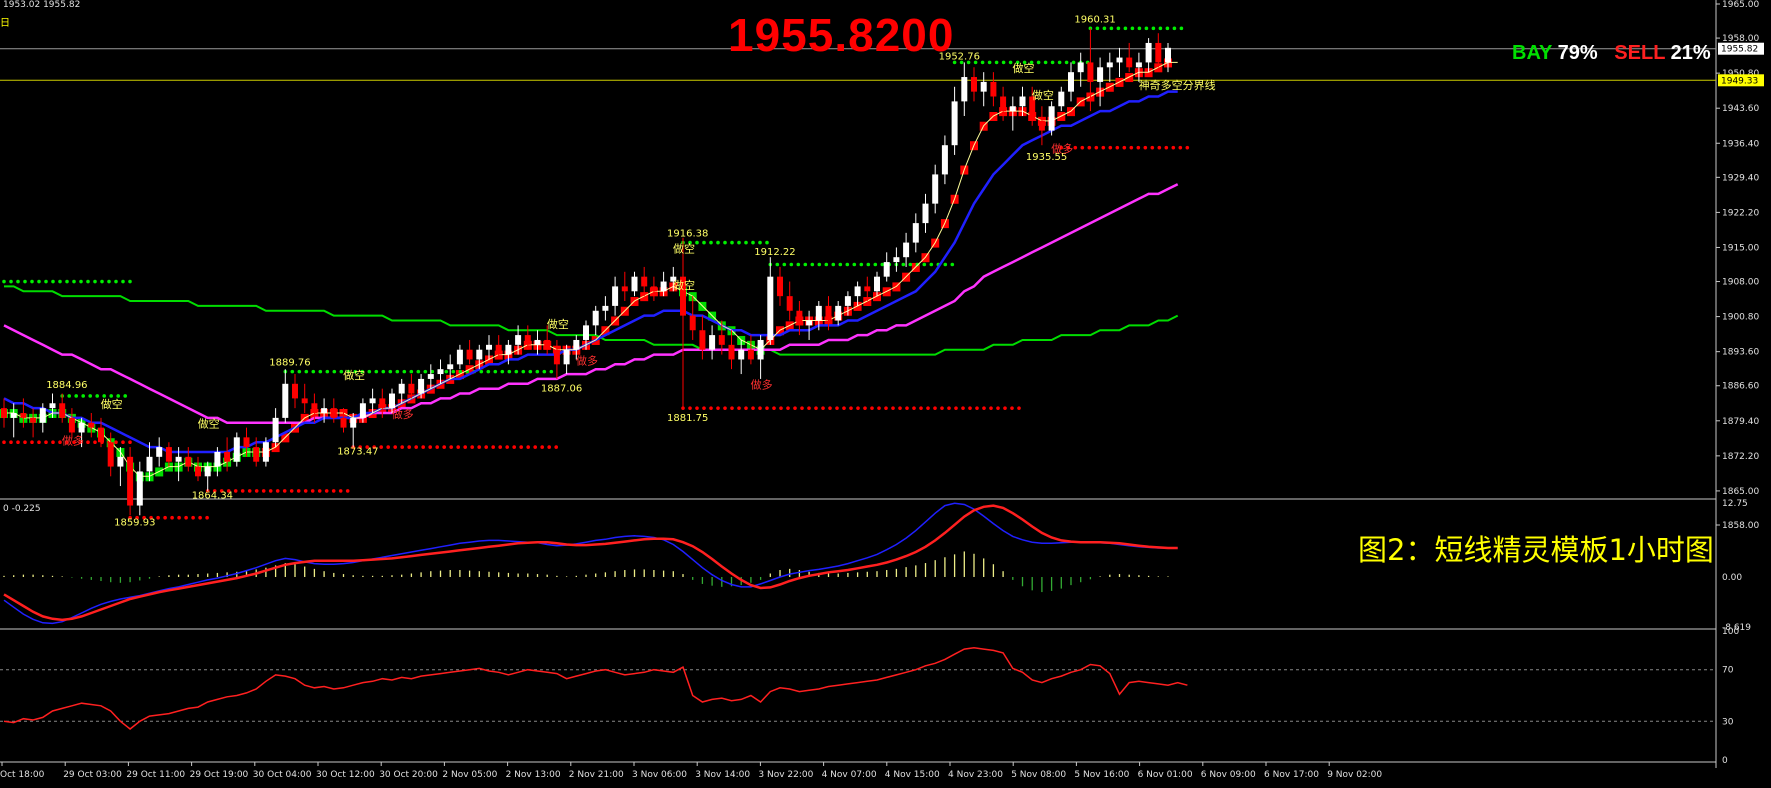 The width and height of the screenshot is (1771, 788). I want to click on x-tick-label: 6 Nov 17:00, so click(1291, 775).